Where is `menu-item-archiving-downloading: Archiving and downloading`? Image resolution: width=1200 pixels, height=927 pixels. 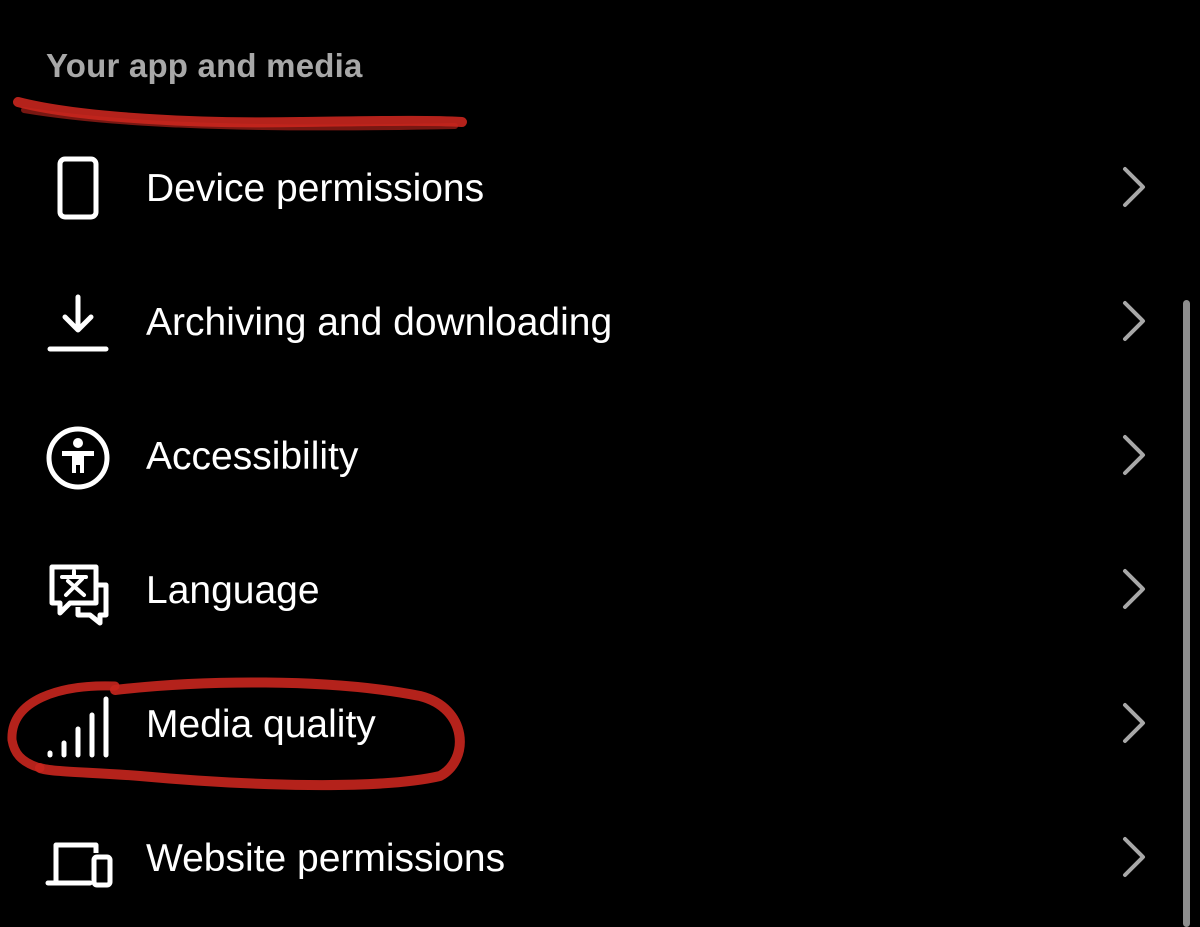
menu-item-archiving-downloading: Archiving and downloading is located at coordinates (600, 322).